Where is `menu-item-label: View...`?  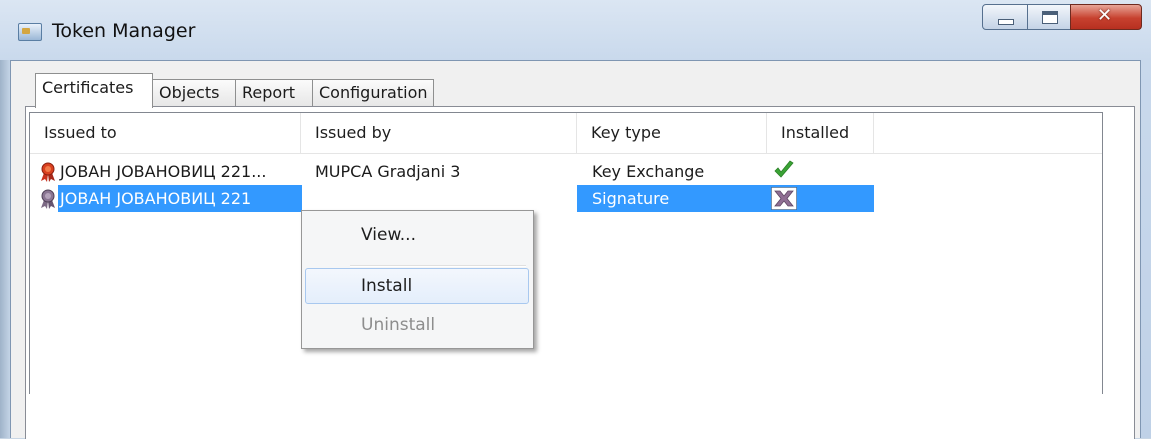
menu-item-label: View... is located at coordinates (388, 235).